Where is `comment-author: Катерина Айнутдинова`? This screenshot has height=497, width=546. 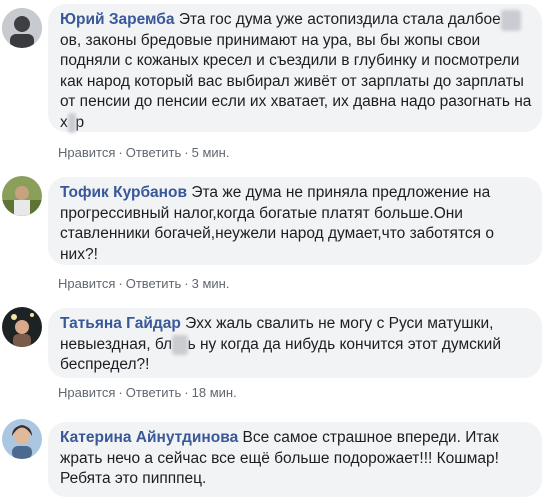 comment-author: Катерина Айнутдинова is located at coordinates (149, 437).